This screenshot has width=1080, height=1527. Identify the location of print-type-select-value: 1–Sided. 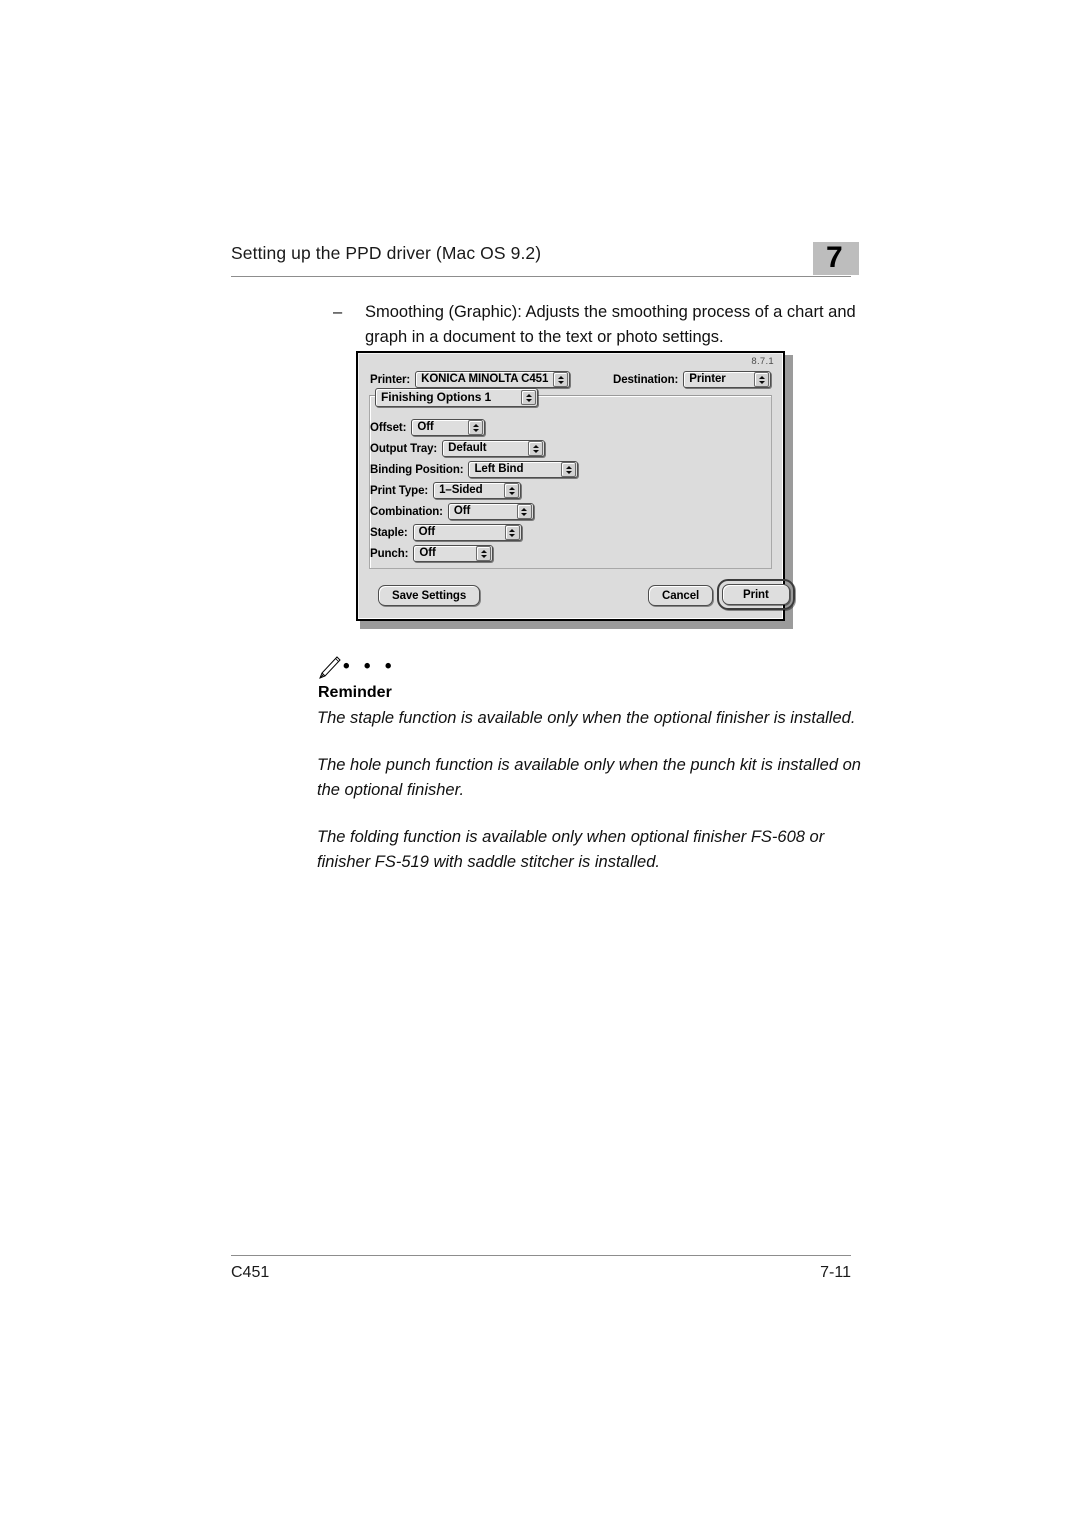
(461, 490).